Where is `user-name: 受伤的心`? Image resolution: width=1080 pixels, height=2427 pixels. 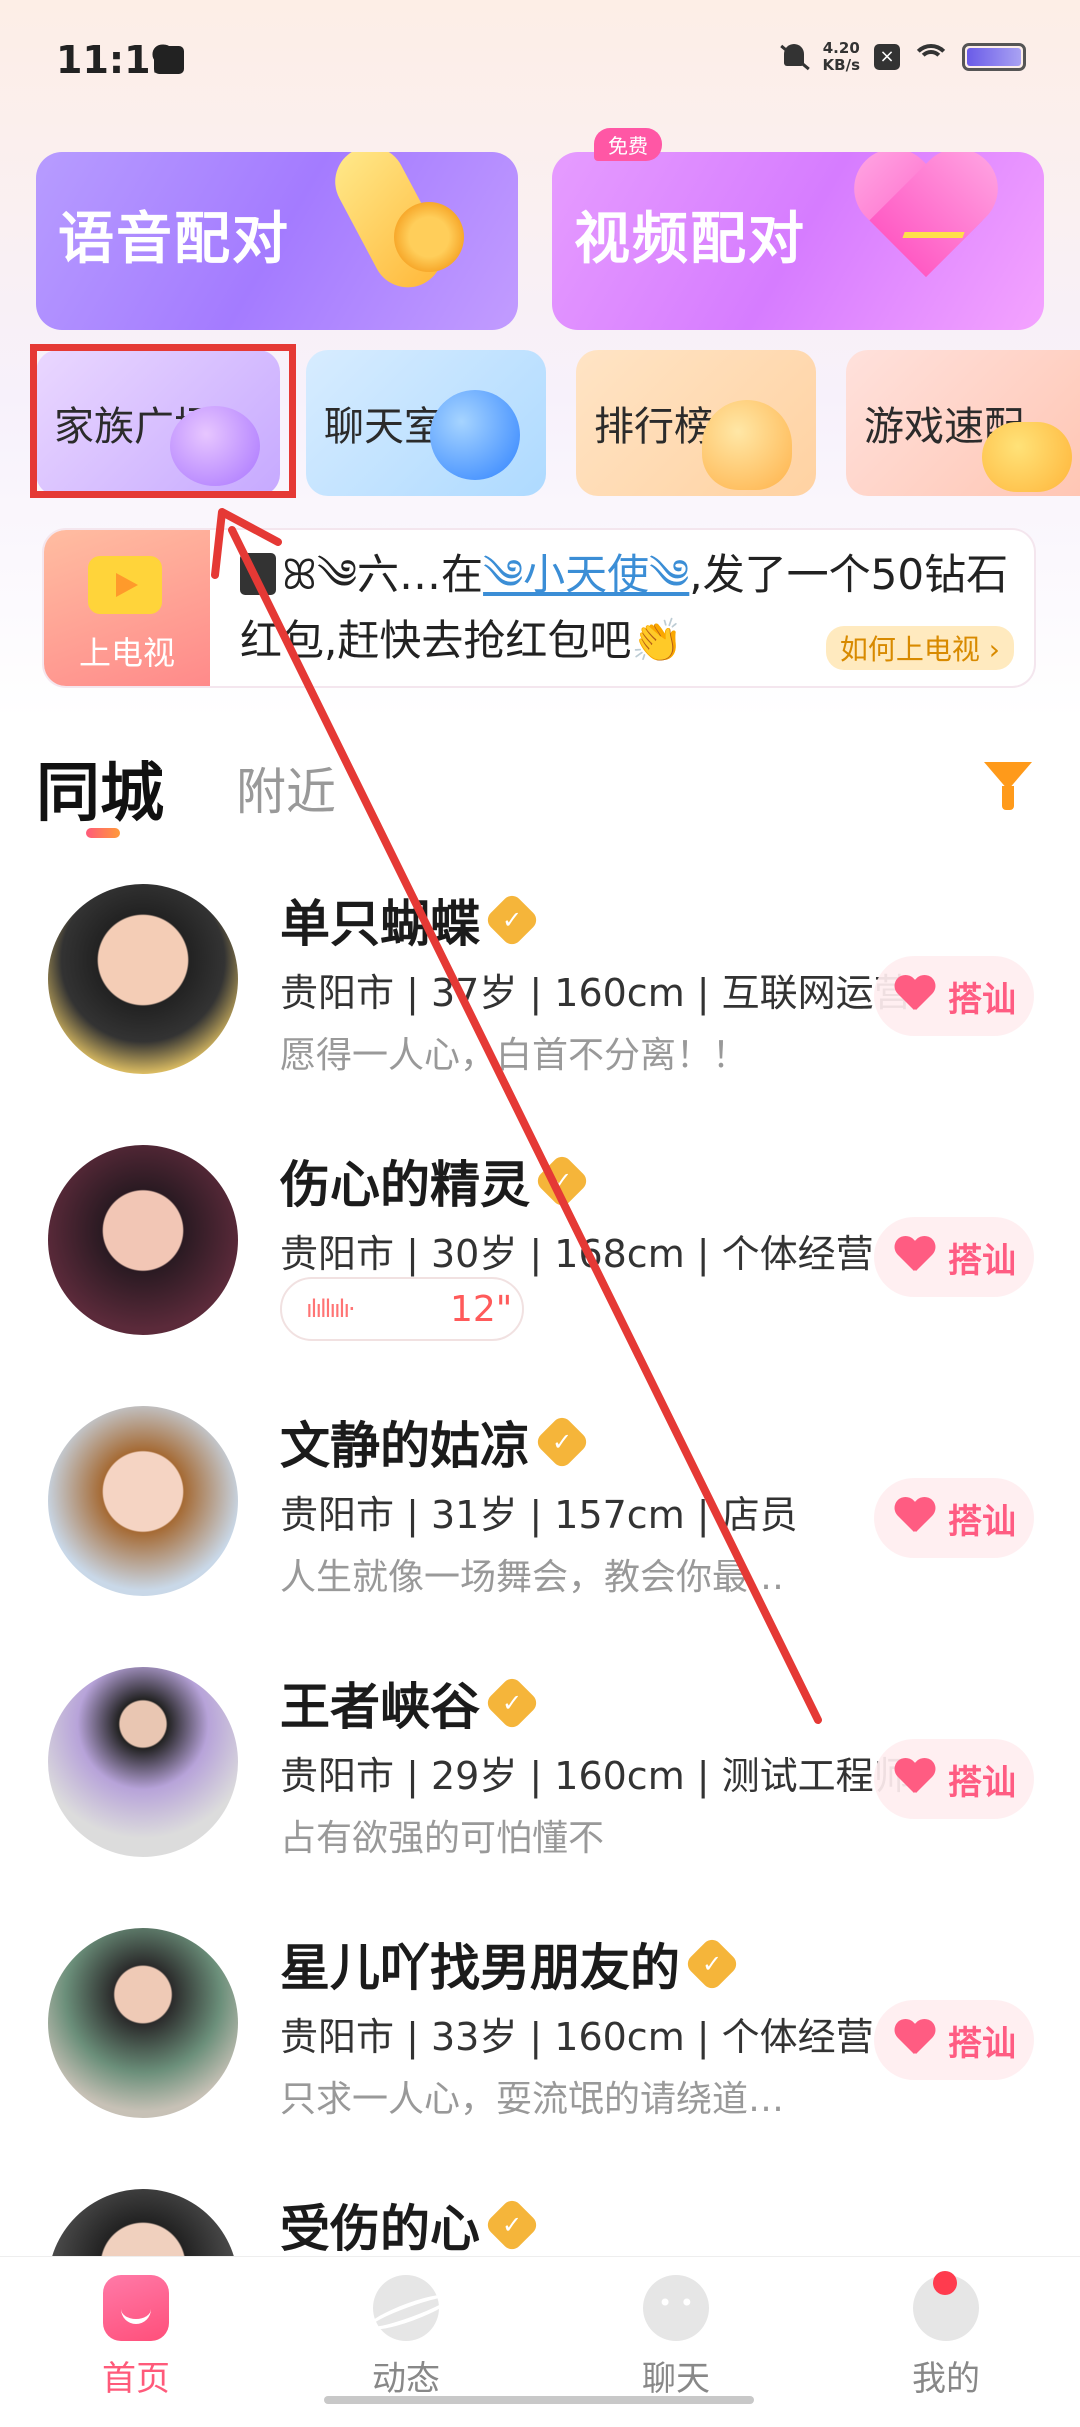 user-name: 受伤的心 is located at coordinates (380, 2229).